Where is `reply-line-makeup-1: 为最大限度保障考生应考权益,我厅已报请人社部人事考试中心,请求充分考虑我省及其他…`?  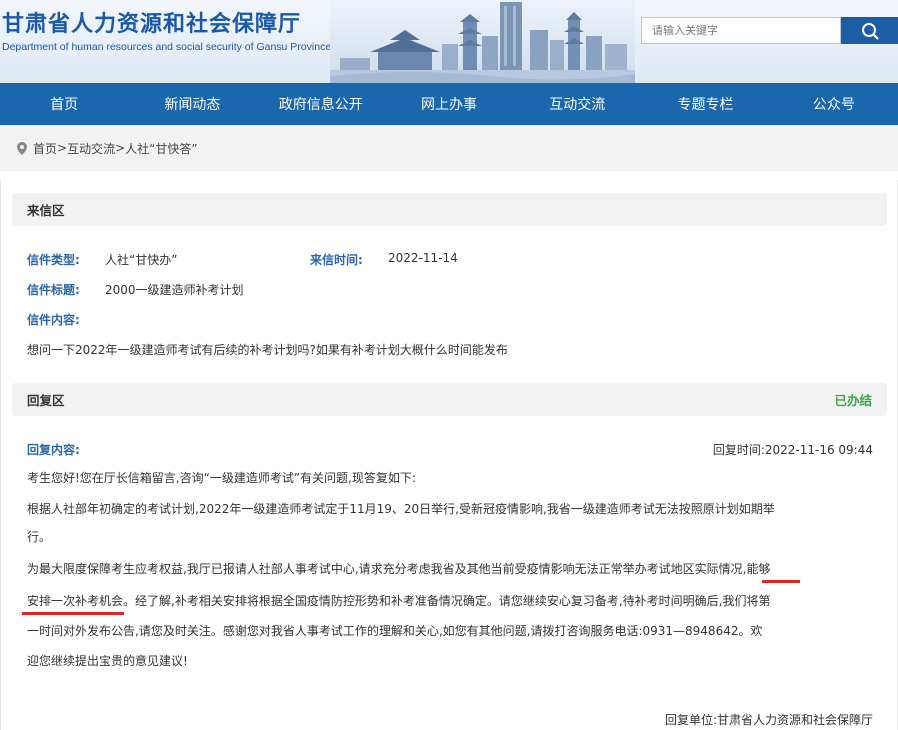 reply-line-makeup-1: 为最大限度保障考生应考权益,我厅已报请人社部人事考试中心,请求充分考虑我省及其他… is located at coordinates (399, 569).